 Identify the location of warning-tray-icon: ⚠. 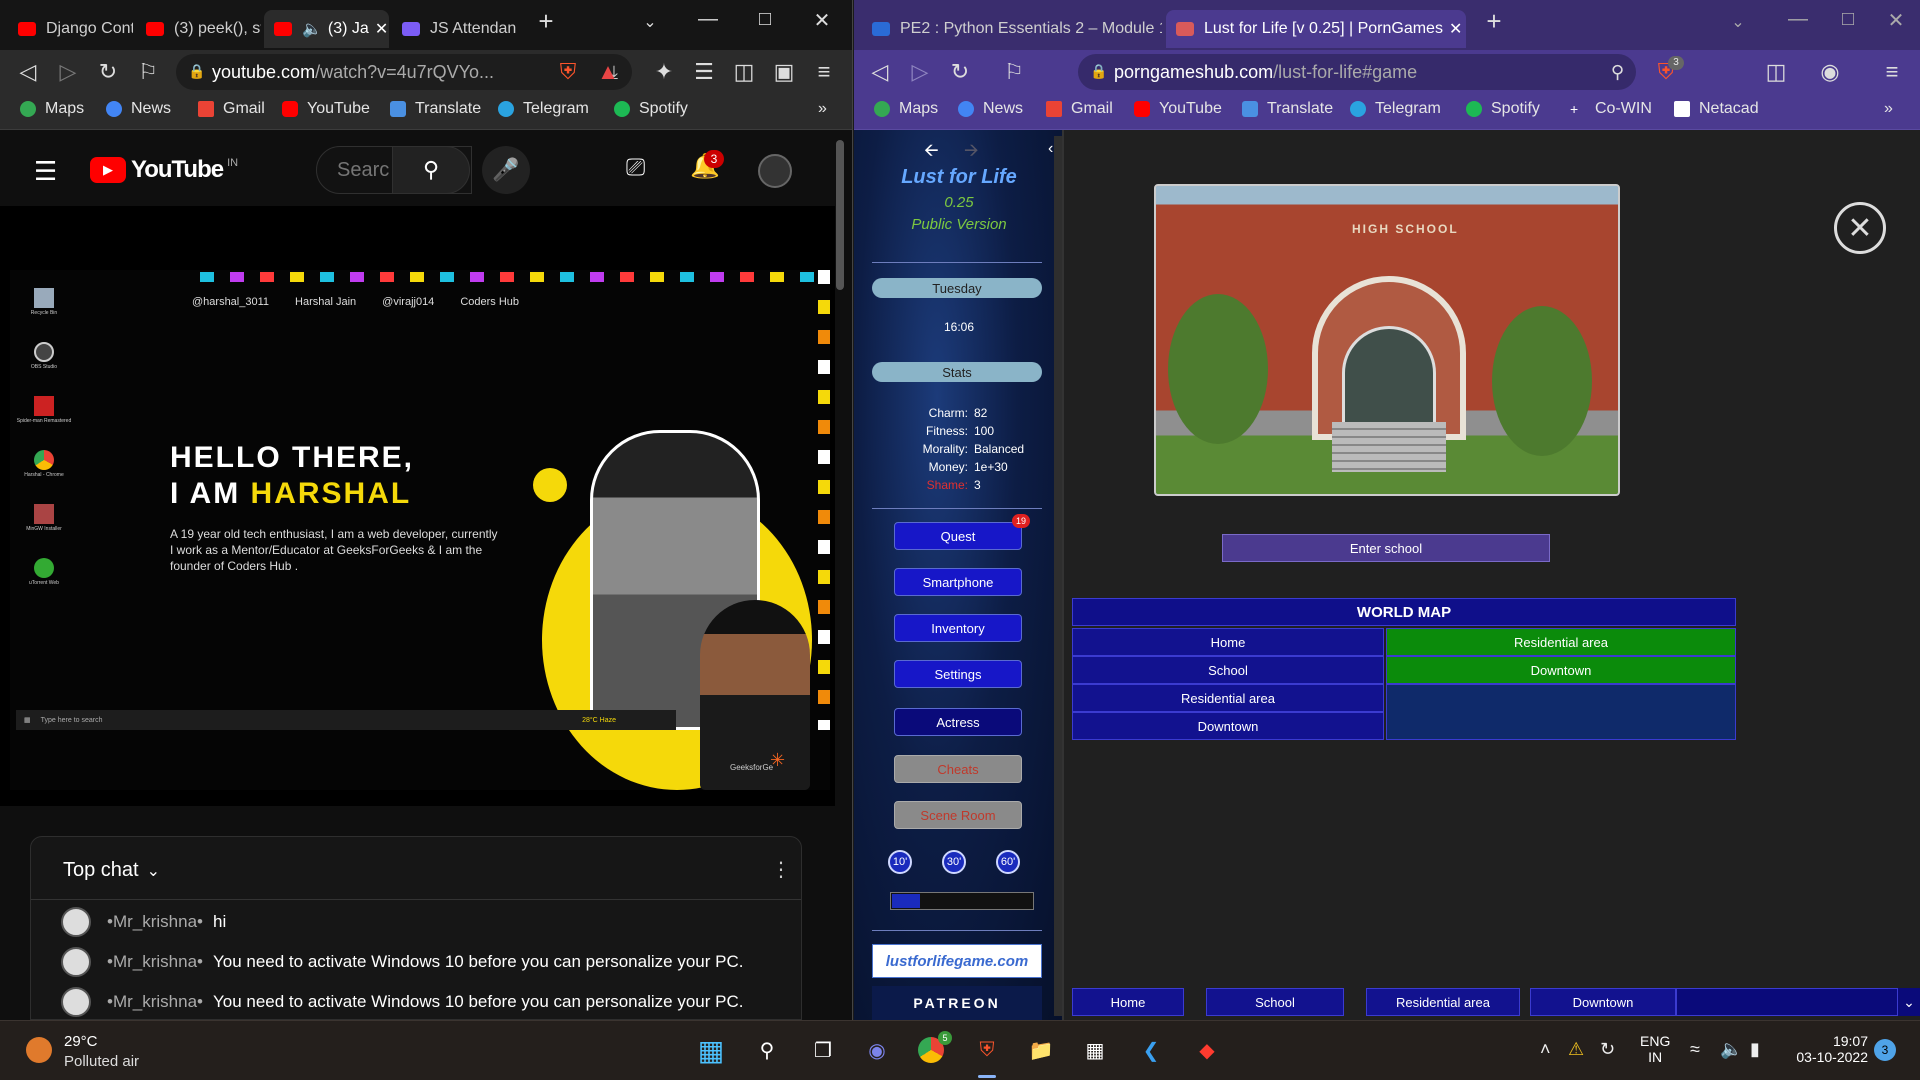
(1576, 1049).